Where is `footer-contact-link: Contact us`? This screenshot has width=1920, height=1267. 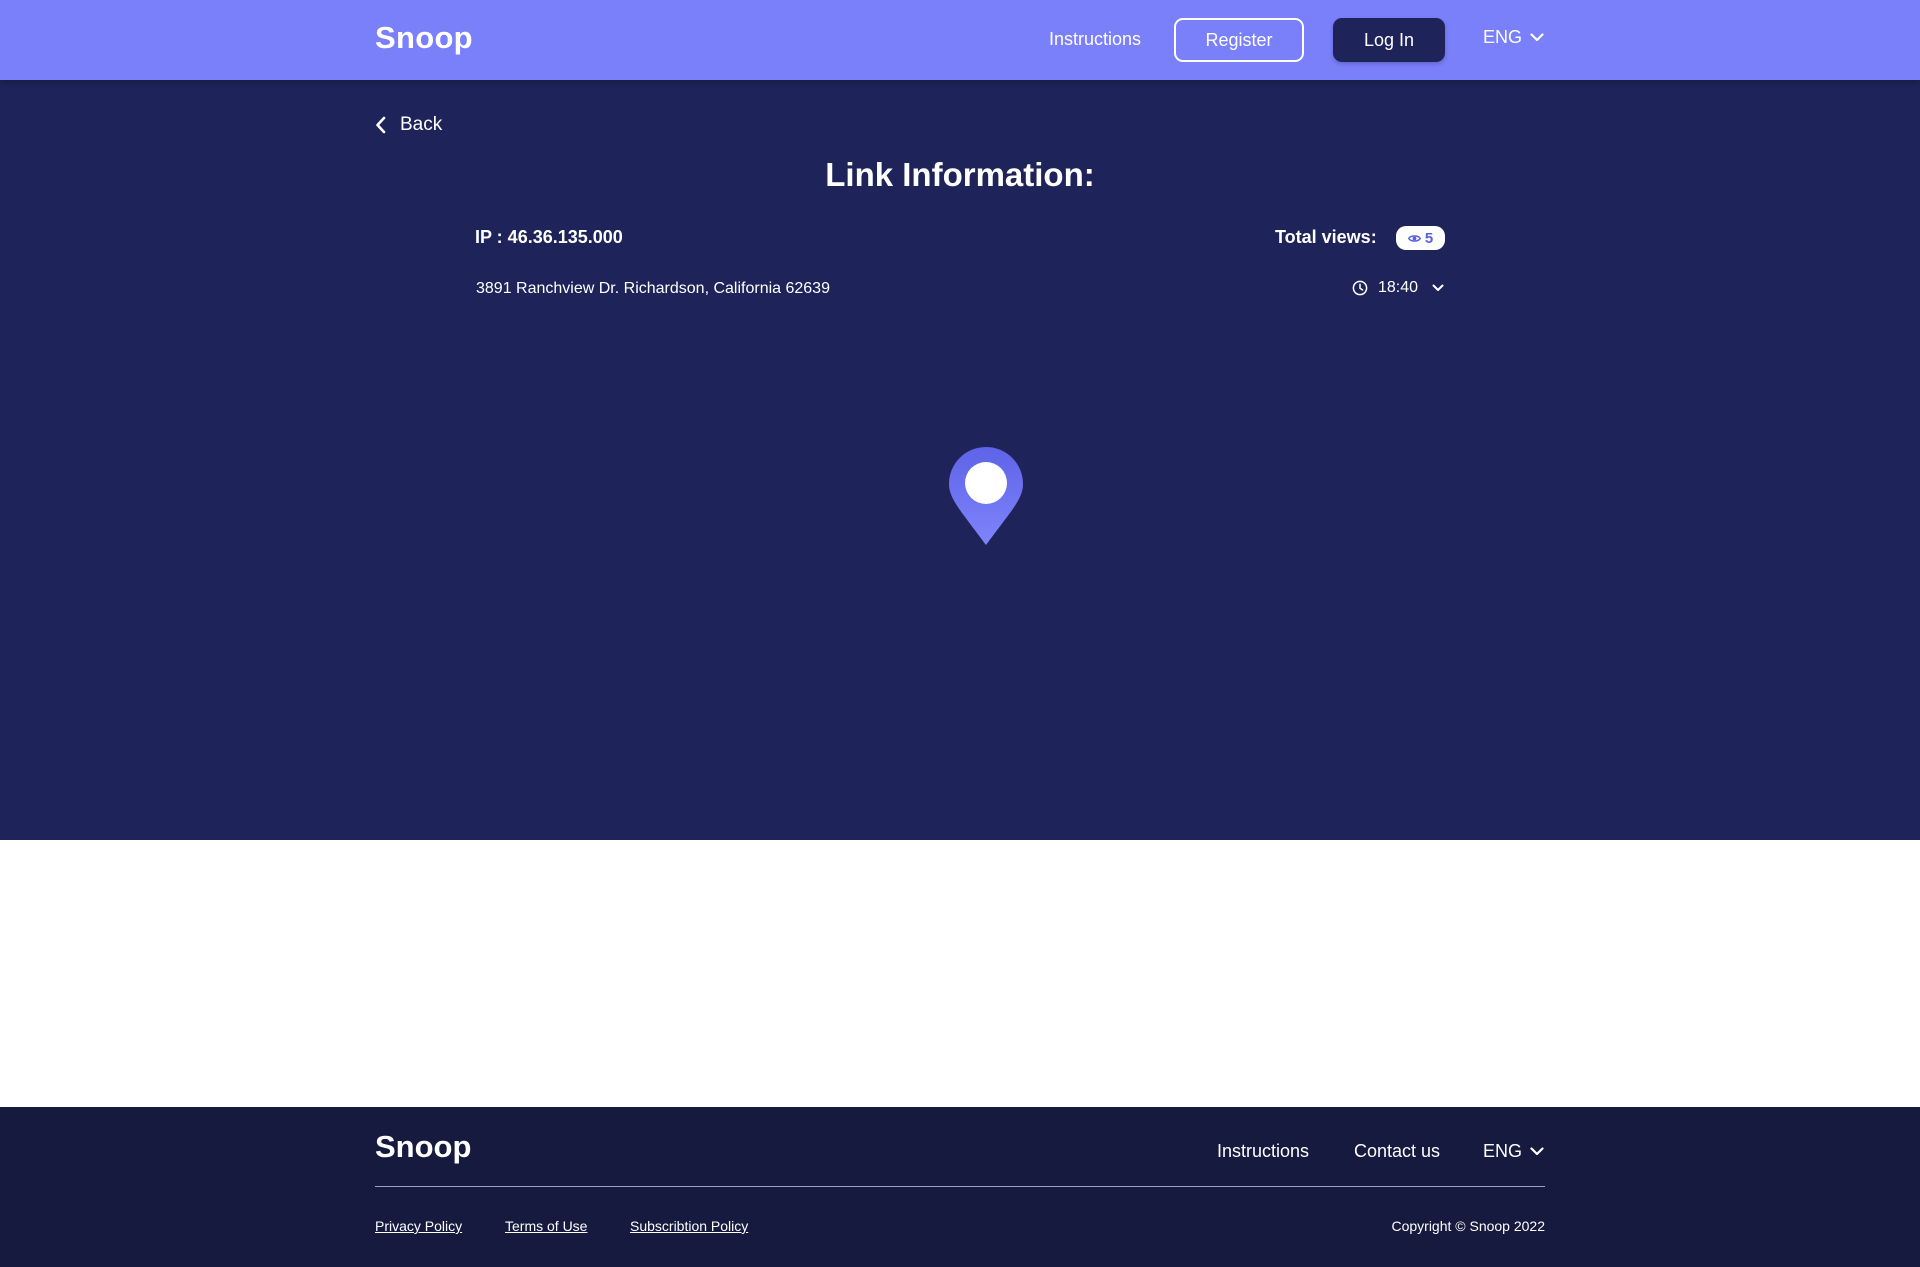
footer-contact-link: Contact us is located at coordinates (1397, 1151).